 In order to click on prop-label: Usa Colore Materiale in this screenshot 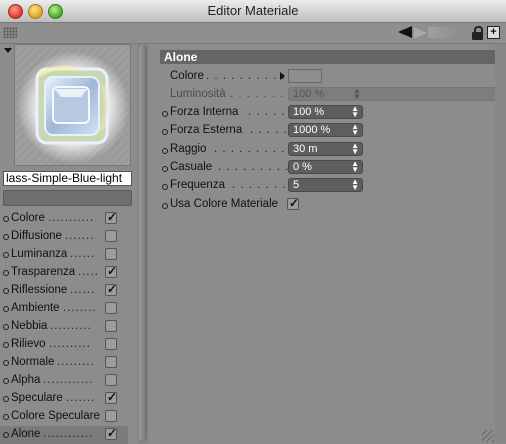, I will do `click(224, 204)`.